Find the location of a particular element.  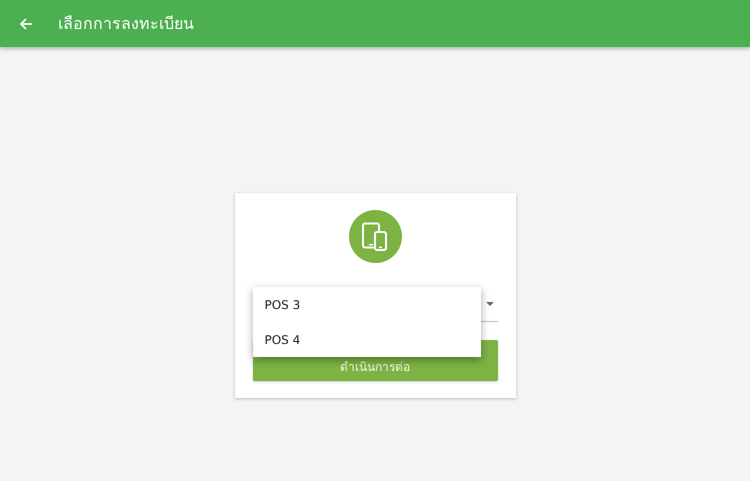

back-arrow-icon is located at coordinates (26, 23).